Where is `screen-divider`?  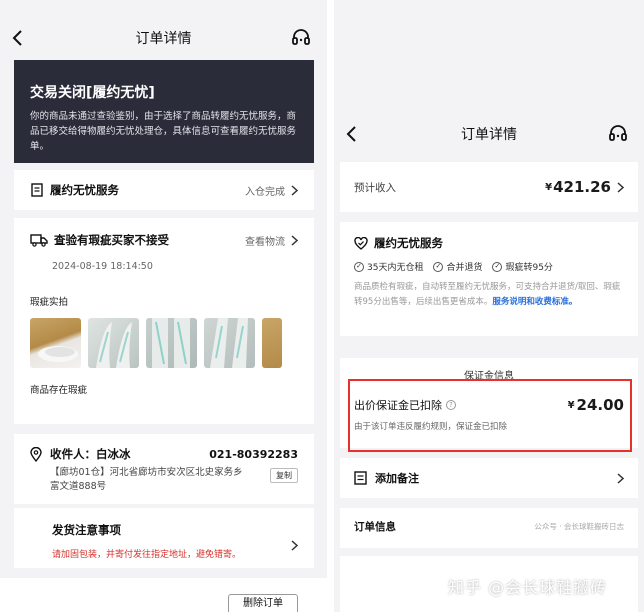
screen-divider is located at coordinates (330, 306).